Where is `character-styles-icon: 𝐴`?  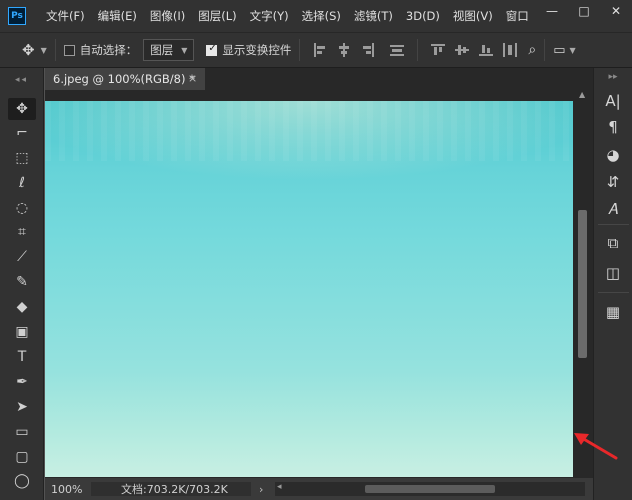 character-styles-icon: 𝐴 is located at coordinates (613, 209).